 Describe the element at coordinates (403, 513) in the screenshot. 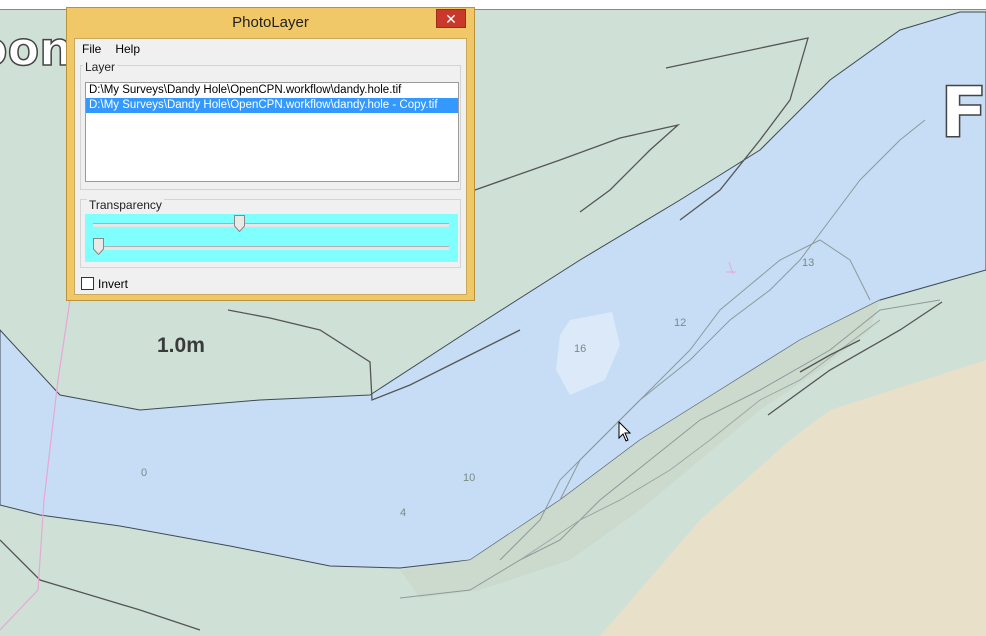

I see `sounding-4: 4` at that location.